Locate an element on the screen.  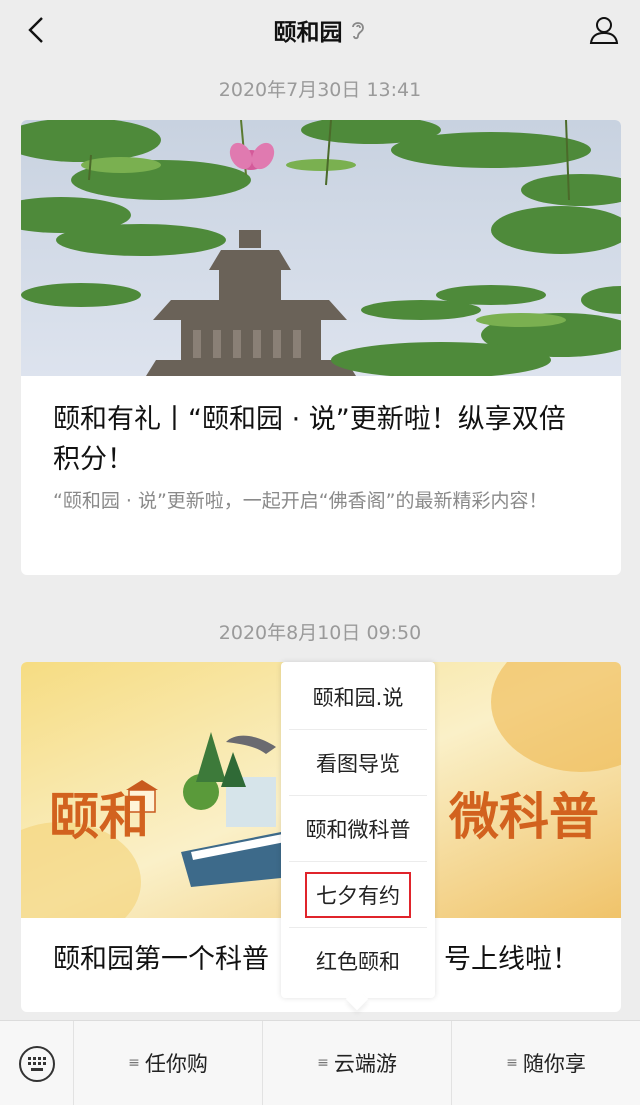
message-timestamp: 2020年7月30日 13:41 is located at coordinates (320, 90).